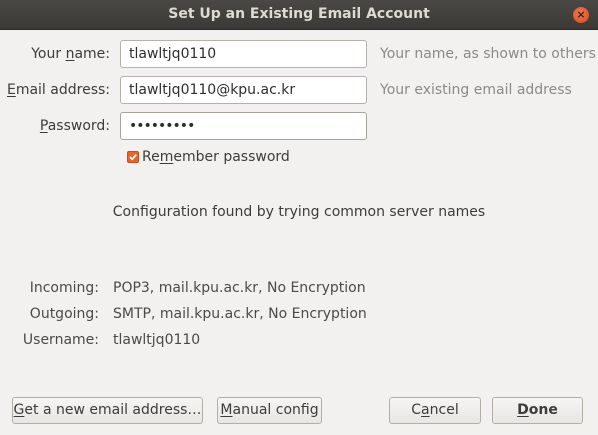  I want to click on checkmark-icon, so click(133, 157).